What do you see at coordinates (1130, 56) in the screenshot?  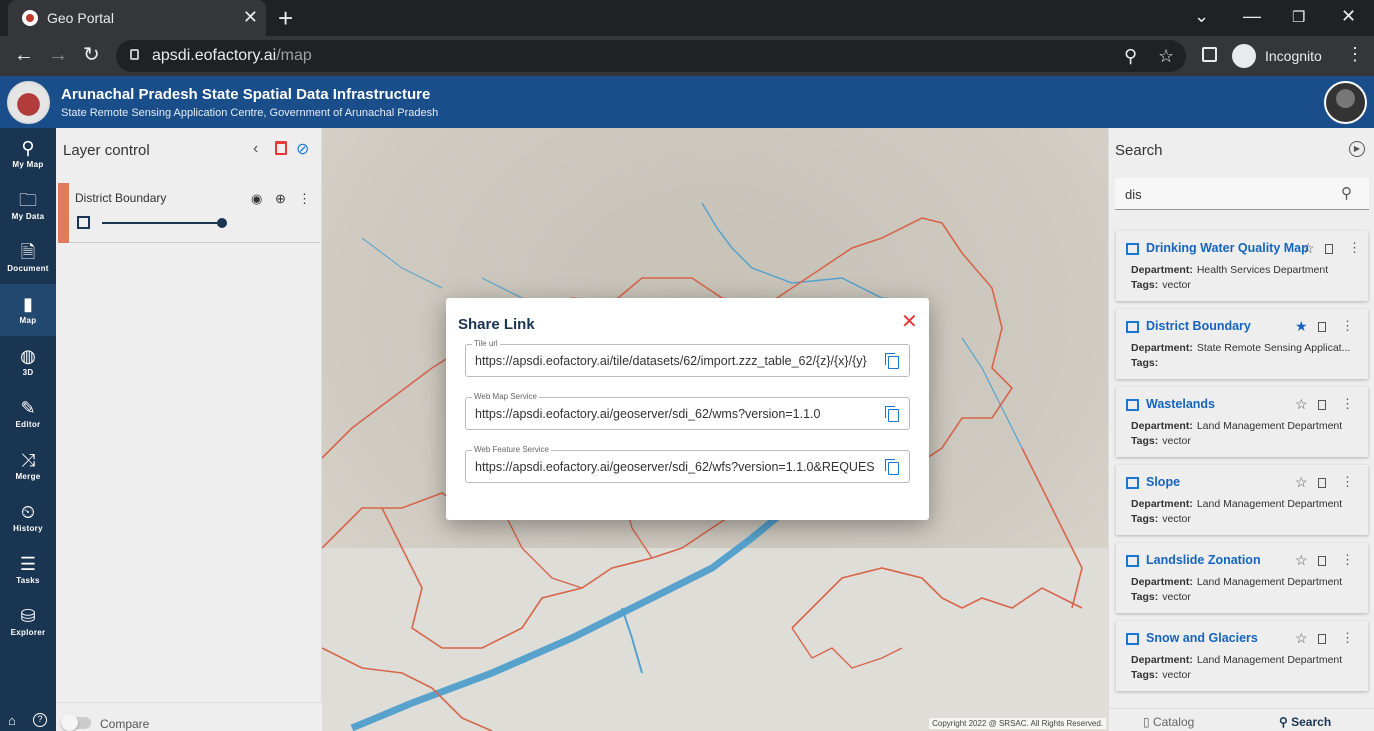 I see `zoom-icon: ⚲` at bounding box center [1130, 56].